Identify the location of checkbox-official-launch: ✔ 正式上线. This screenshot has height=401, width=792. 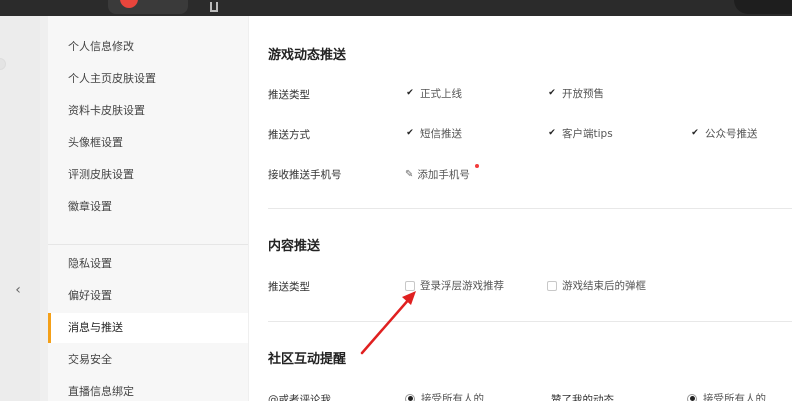
(433, 93).